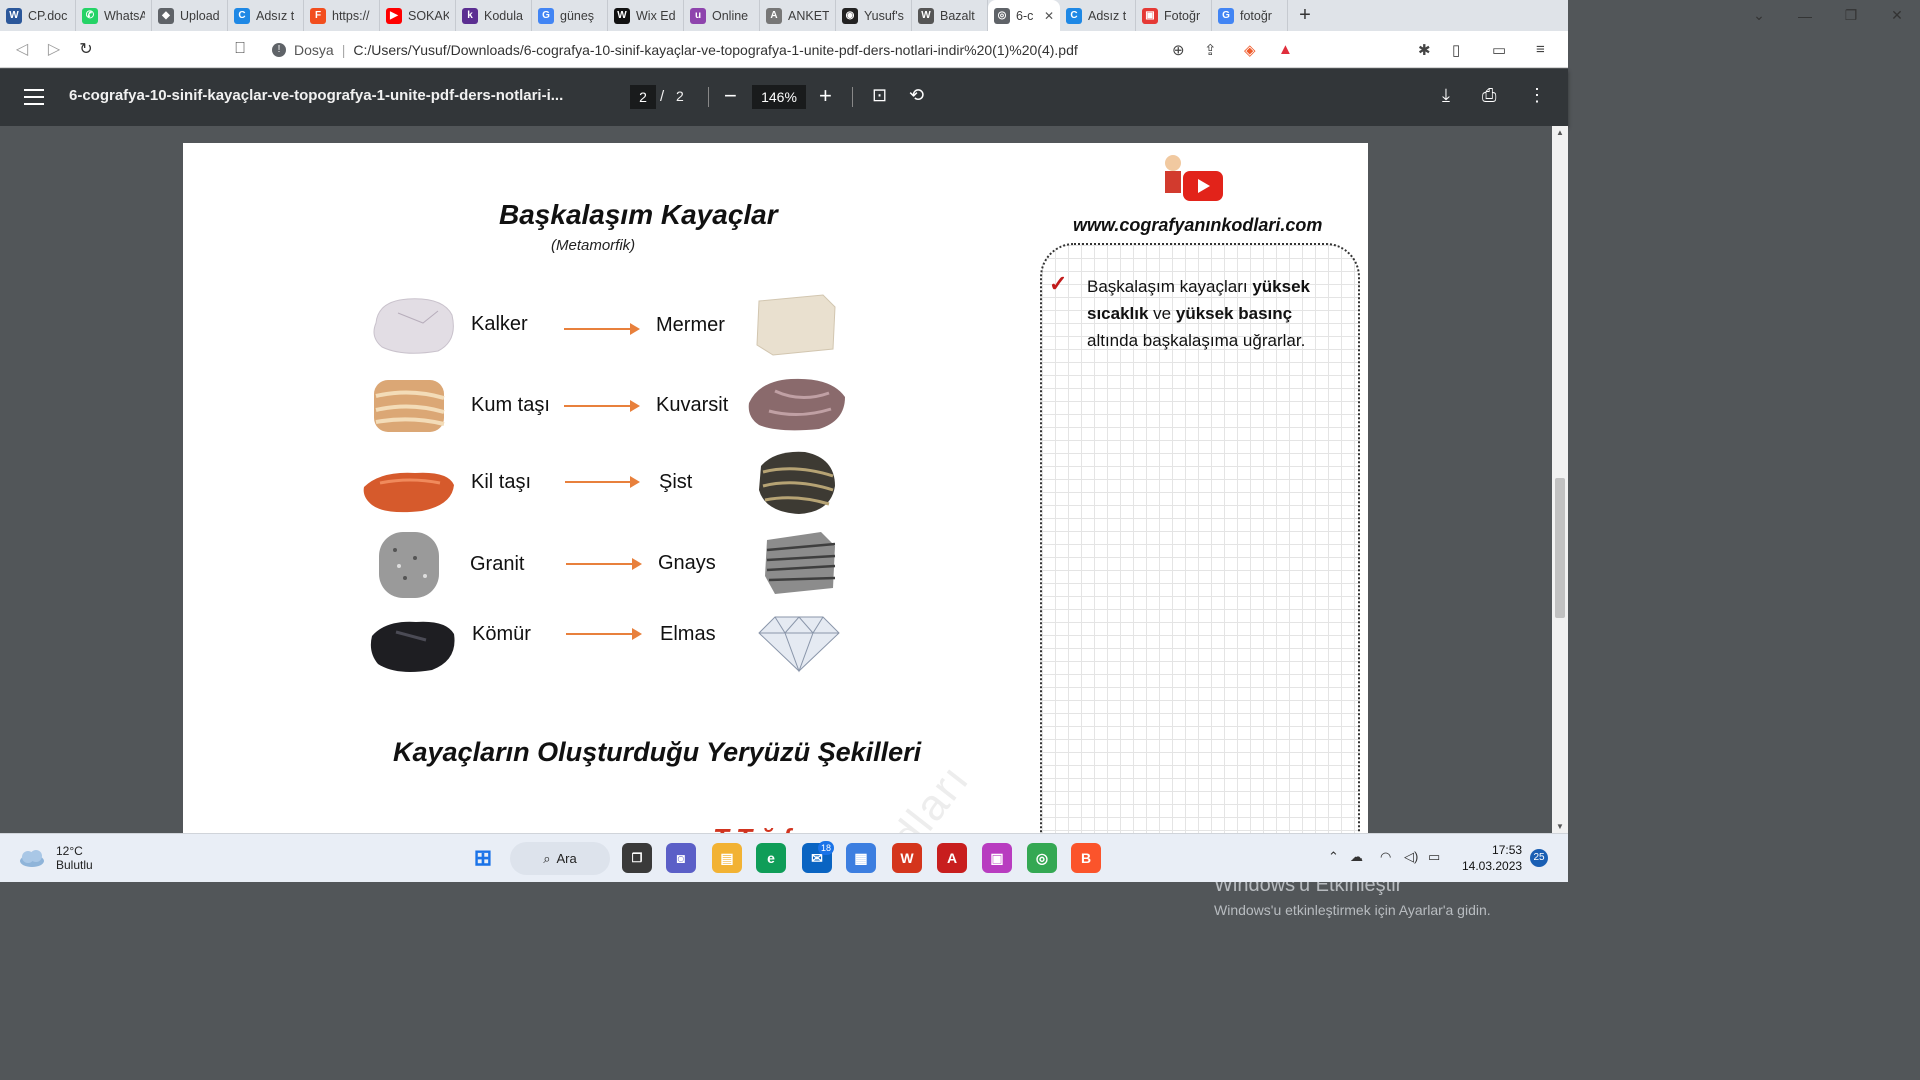 This screenshot has width=1920, height=1080. What do you see at coordinates (560, 858) in the screenshot?
I see `taskbar-search: ⌕ Ara` at bounding box center [560, 858].